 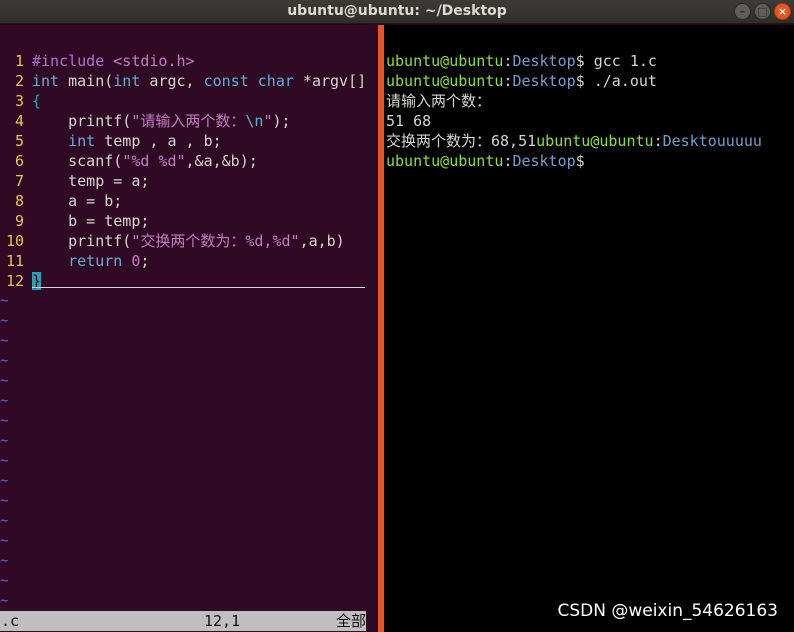 I want to click on window-titlebar: ubuntu@ubuntu: ~/Desktop – □ ×, so click(x=397, y=12).